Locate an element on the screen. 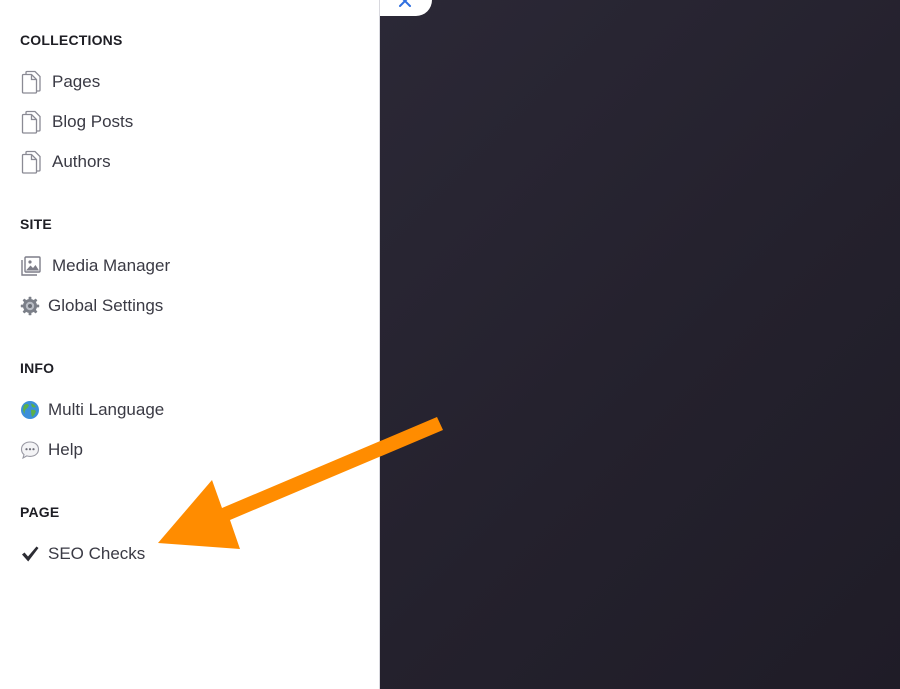 The height and width of the screenshot is (689, 900). sidebar-item-media-manager: Media Manager is located at coordinates (95, 266).